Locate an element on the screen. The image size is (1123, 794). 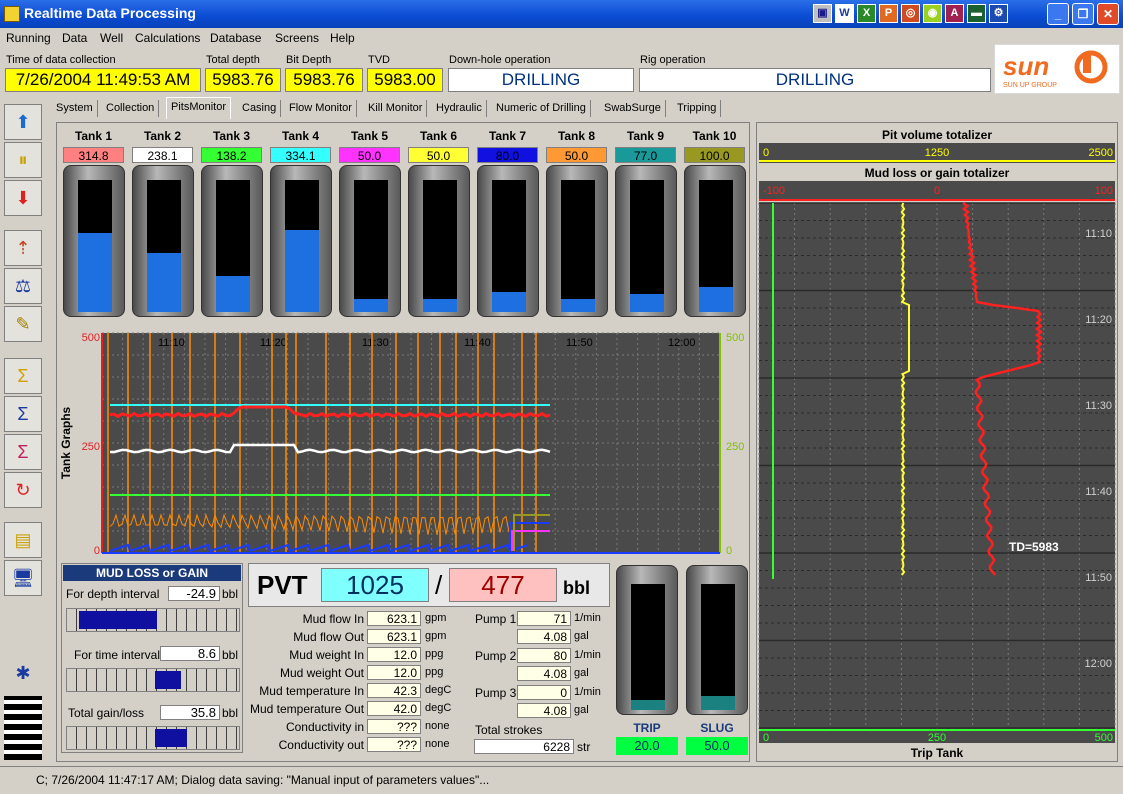
settings-icon: ⚙ is located at coordinates (998, 13).